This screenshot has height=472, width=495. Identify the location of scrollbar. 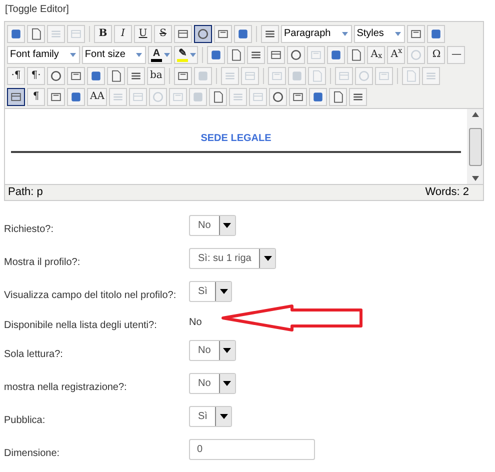
(475, 146).